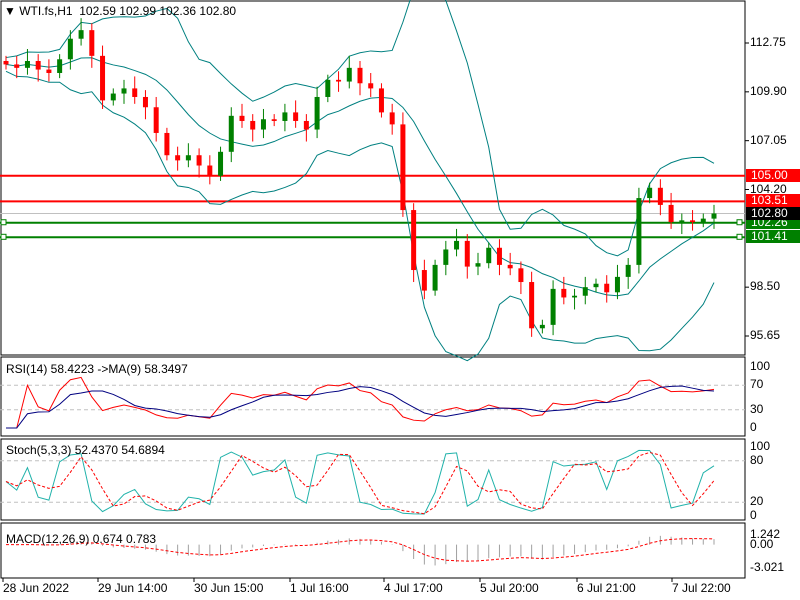 The image size is (800, 600). What do you see at coordinates (757, 501) in the screenshot?
I see `stoch-axis-label: 20` at bounding box center [757, 501].